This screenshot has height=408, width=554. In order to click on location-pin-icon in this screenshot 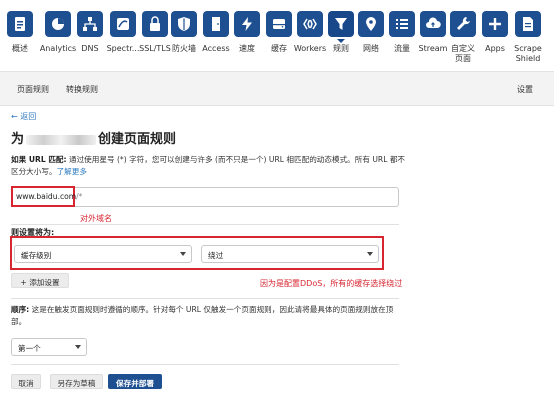, I will do `click(371, 24)`.